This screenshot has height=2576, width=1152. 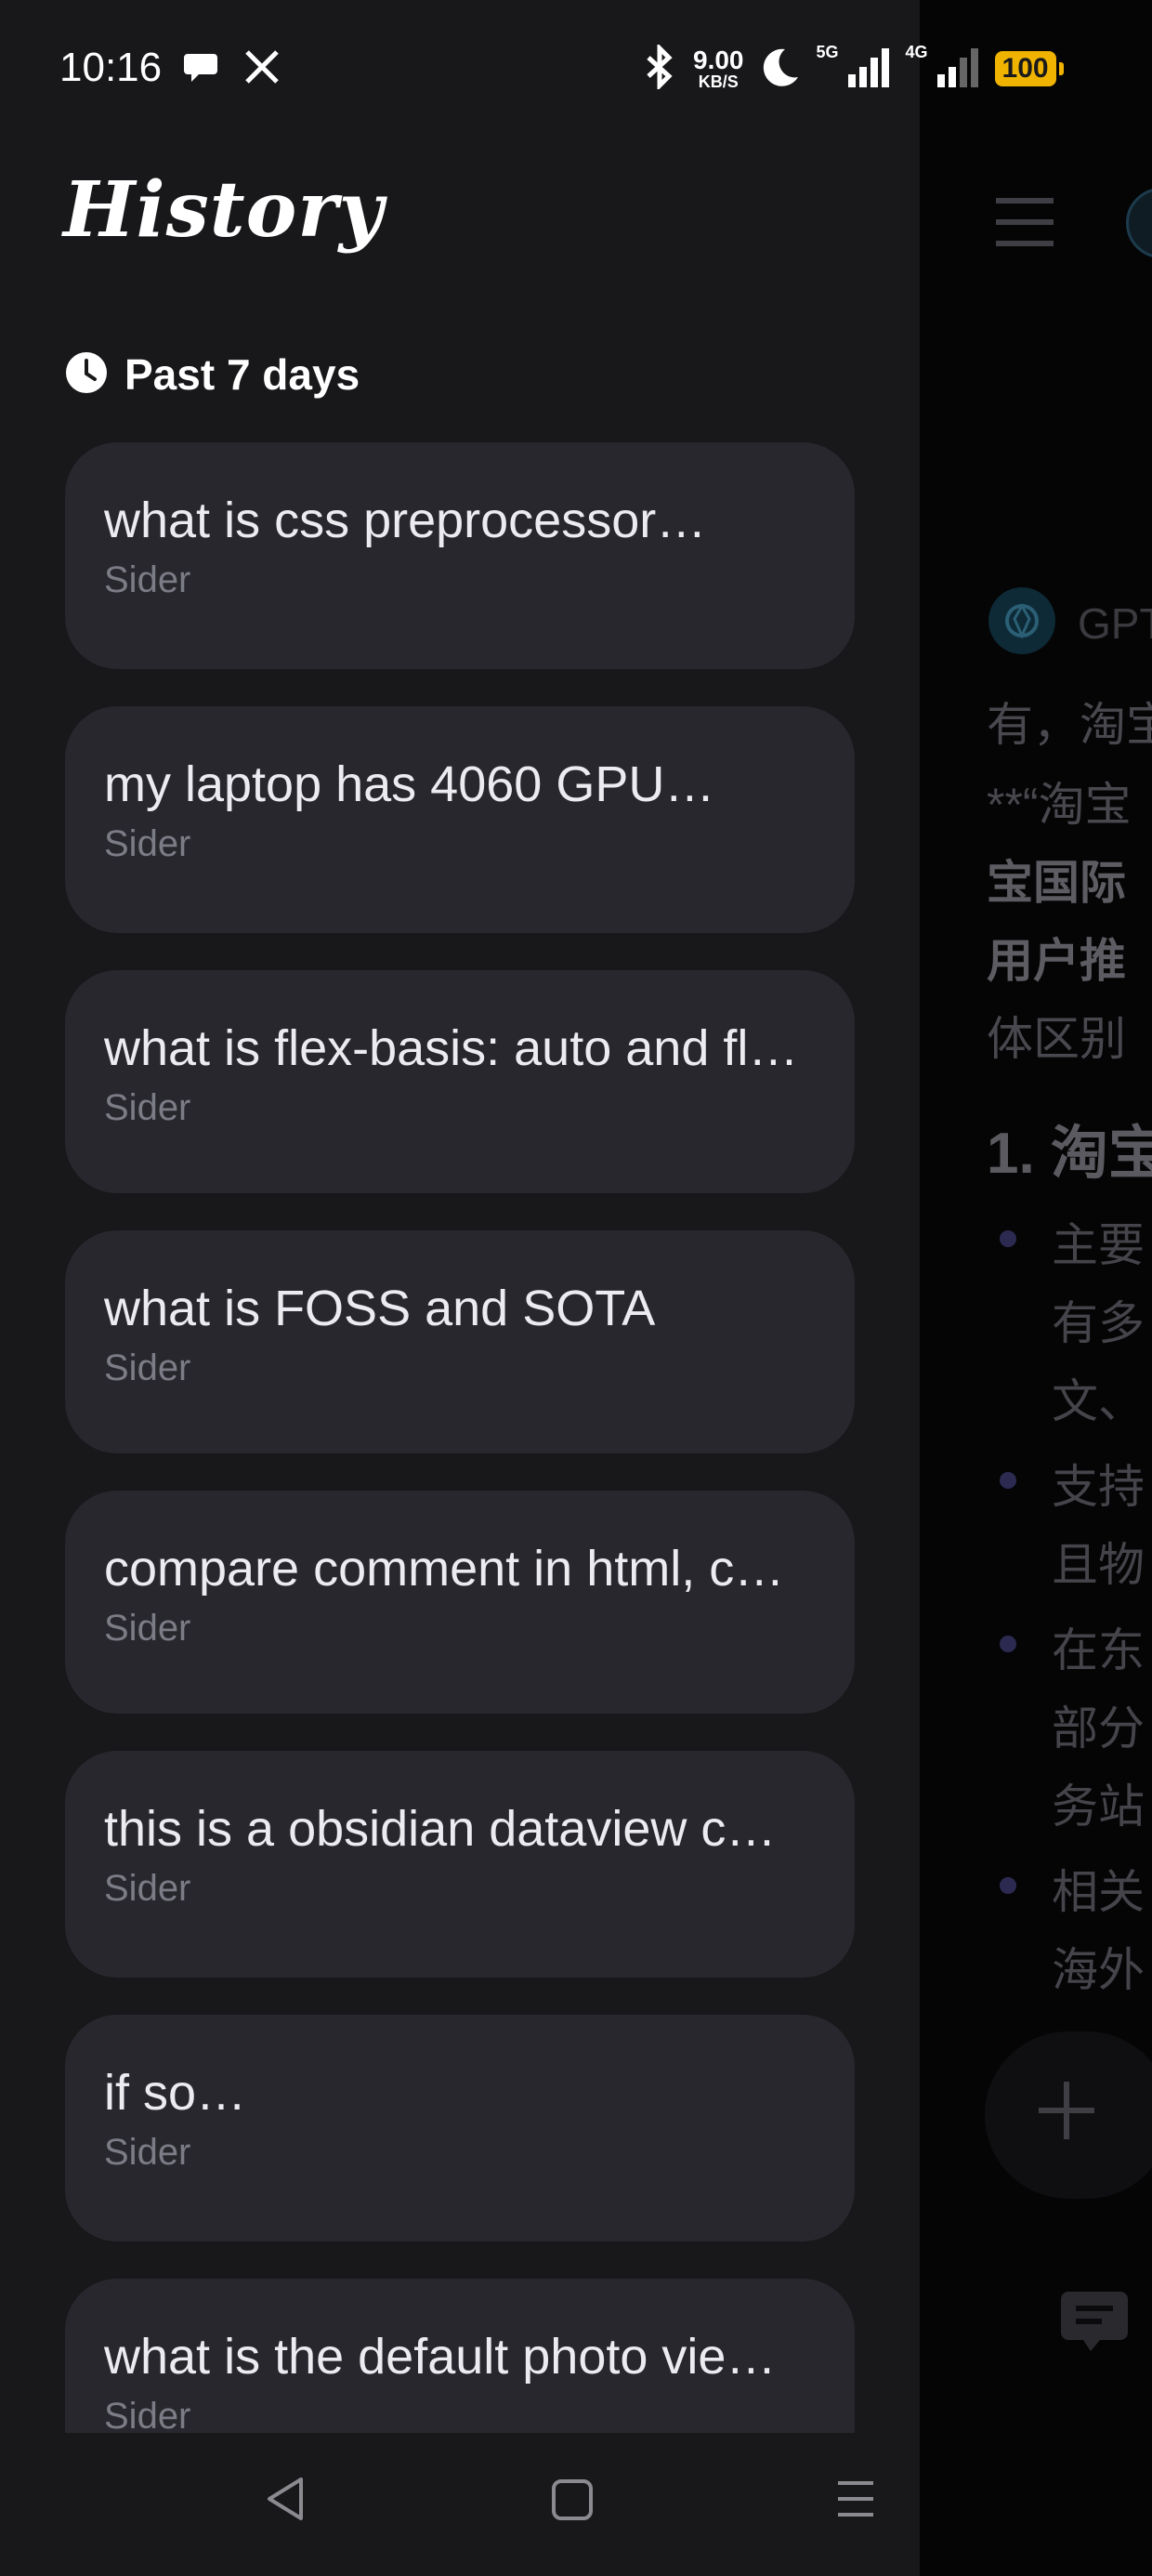 I want to click on system-nav-bar, so click(x=460, y=2504).